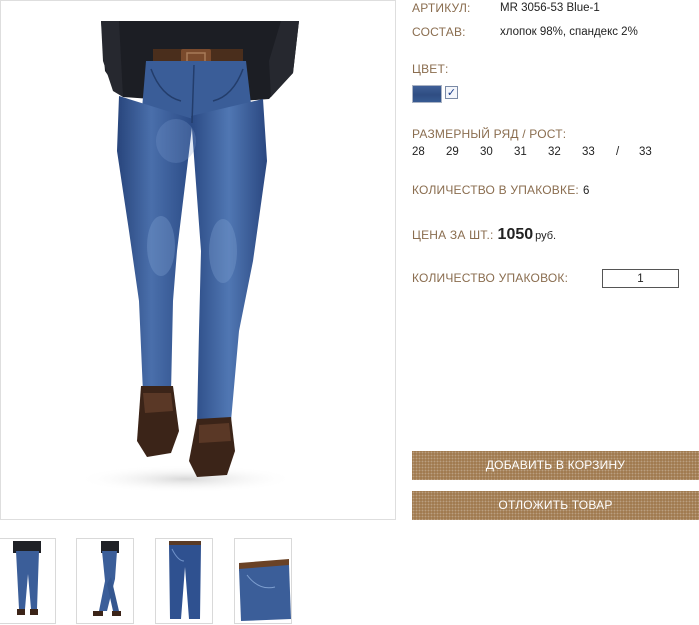 The image size is (699, 625). I want to click on size-list: 28 29 30 31 32 33 / 33, so click(555, 154).